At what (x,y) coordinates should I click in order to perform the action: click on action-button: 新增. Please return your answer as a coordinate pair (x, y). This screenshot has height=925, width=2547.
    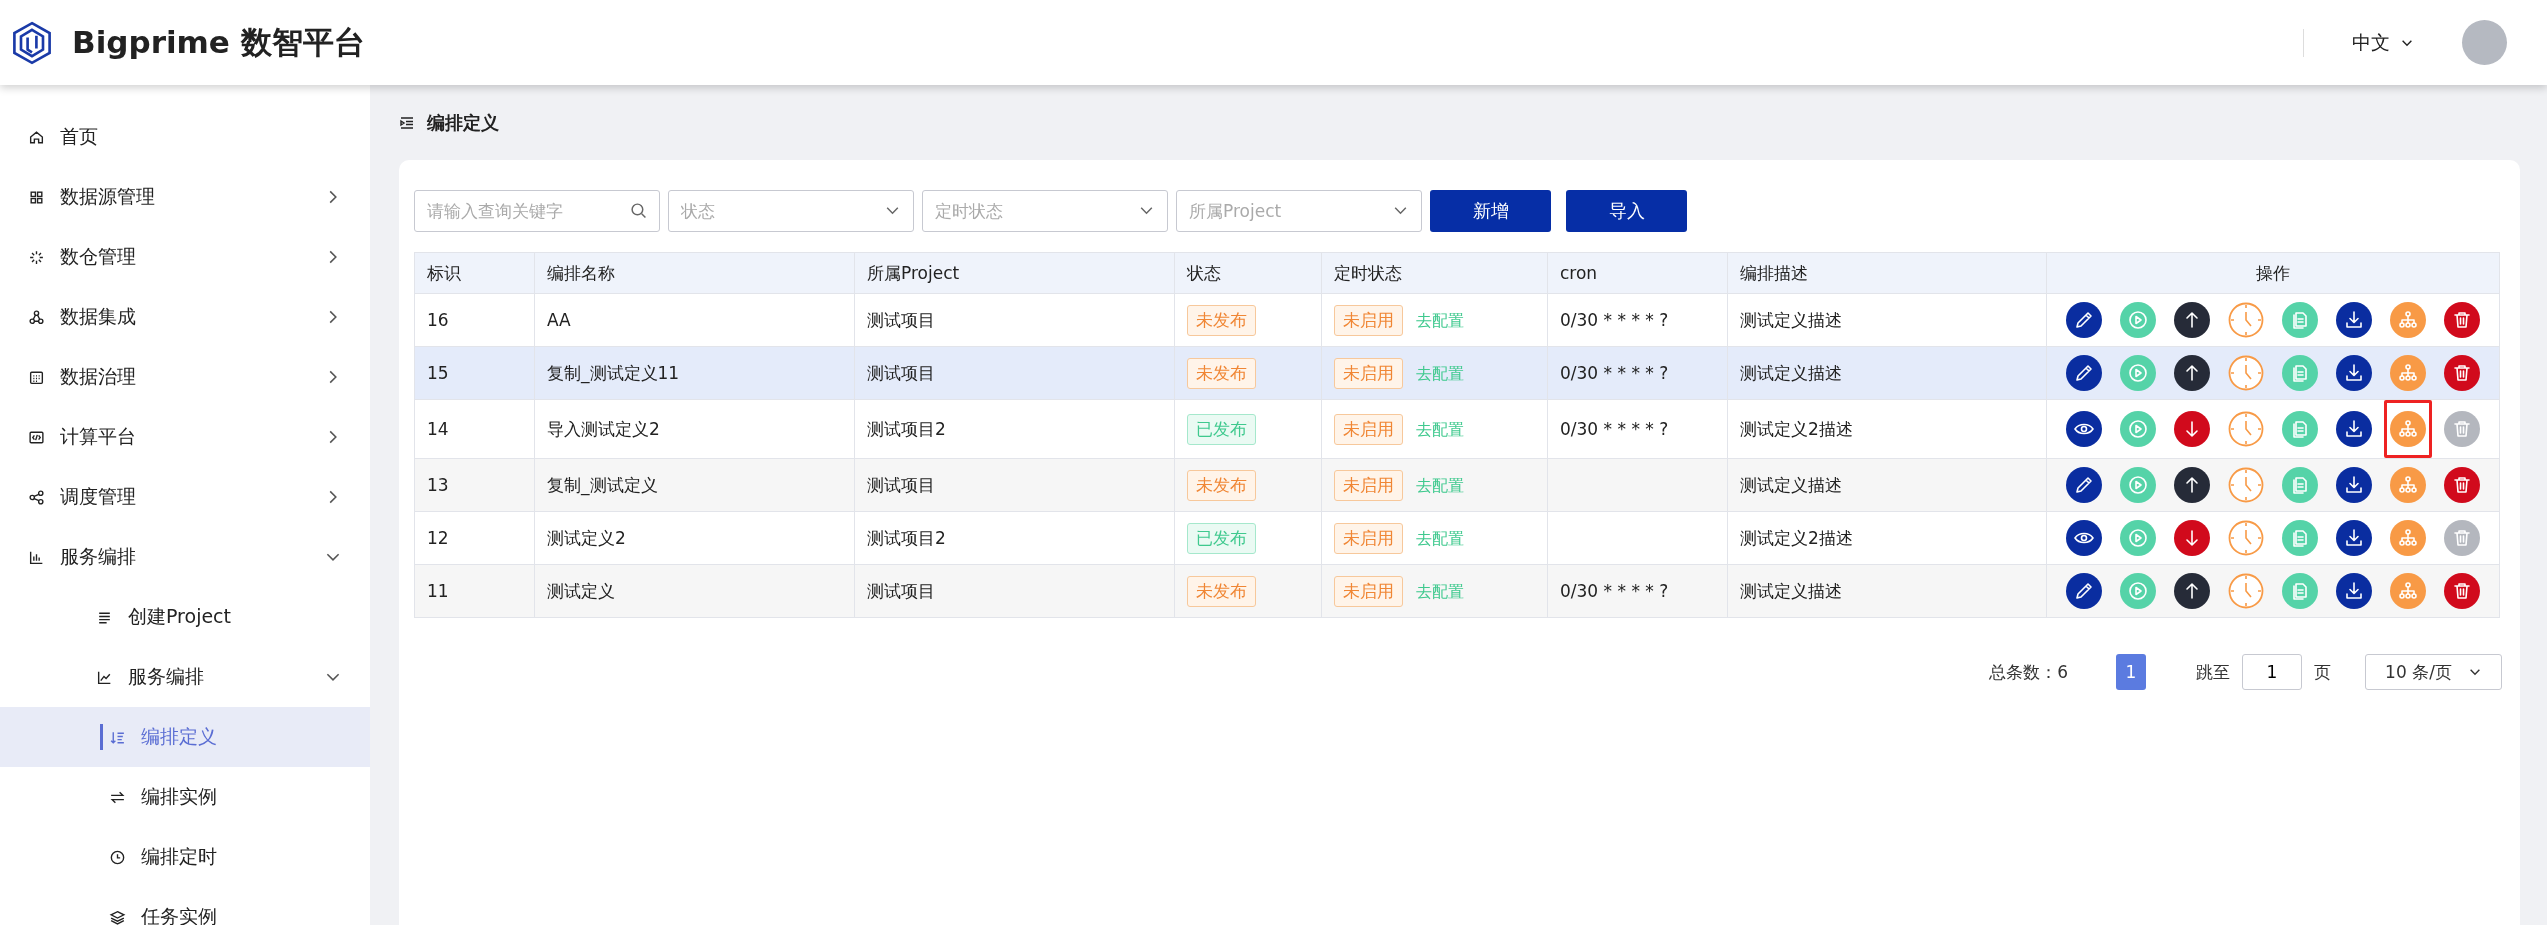
    Looking at the image, I should click on (1490, 211).